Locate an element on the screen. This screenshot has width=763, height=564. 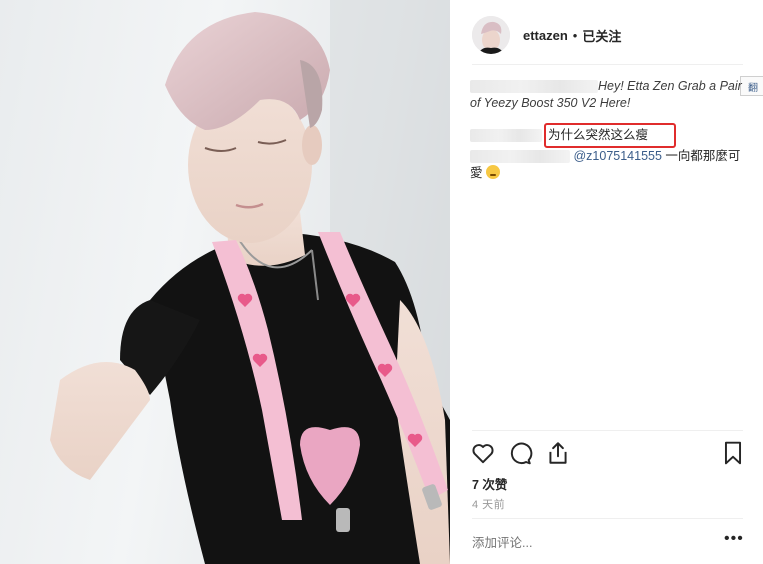
like-count: 7 次赞 is located at coordinates (489, 483).